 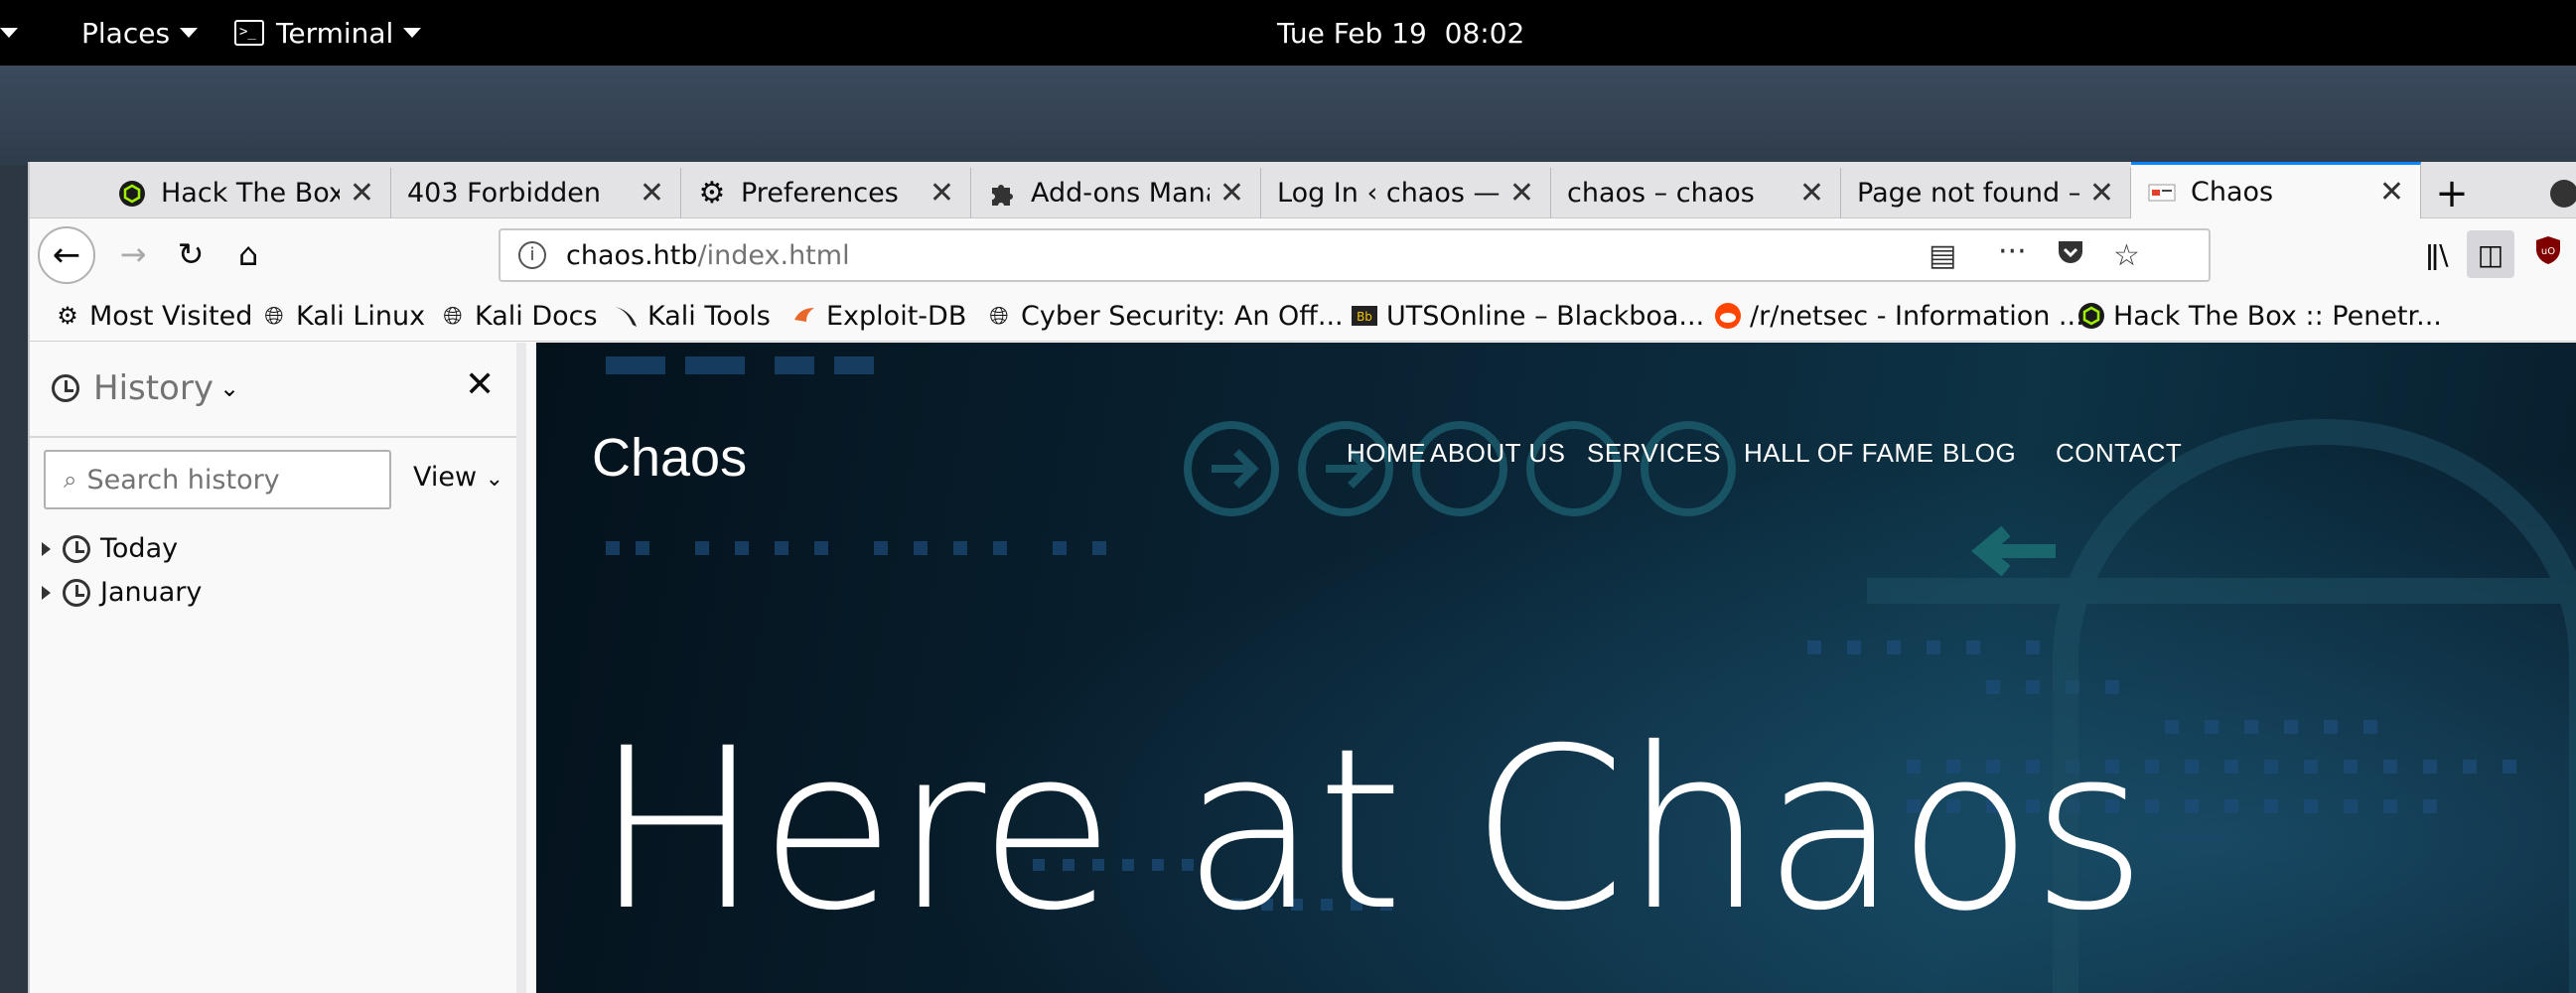 What do you see at coordinates (2013, 251) in the screenshot?
I see `page-actions-icon: ···` at bounding box center [2013, 251].